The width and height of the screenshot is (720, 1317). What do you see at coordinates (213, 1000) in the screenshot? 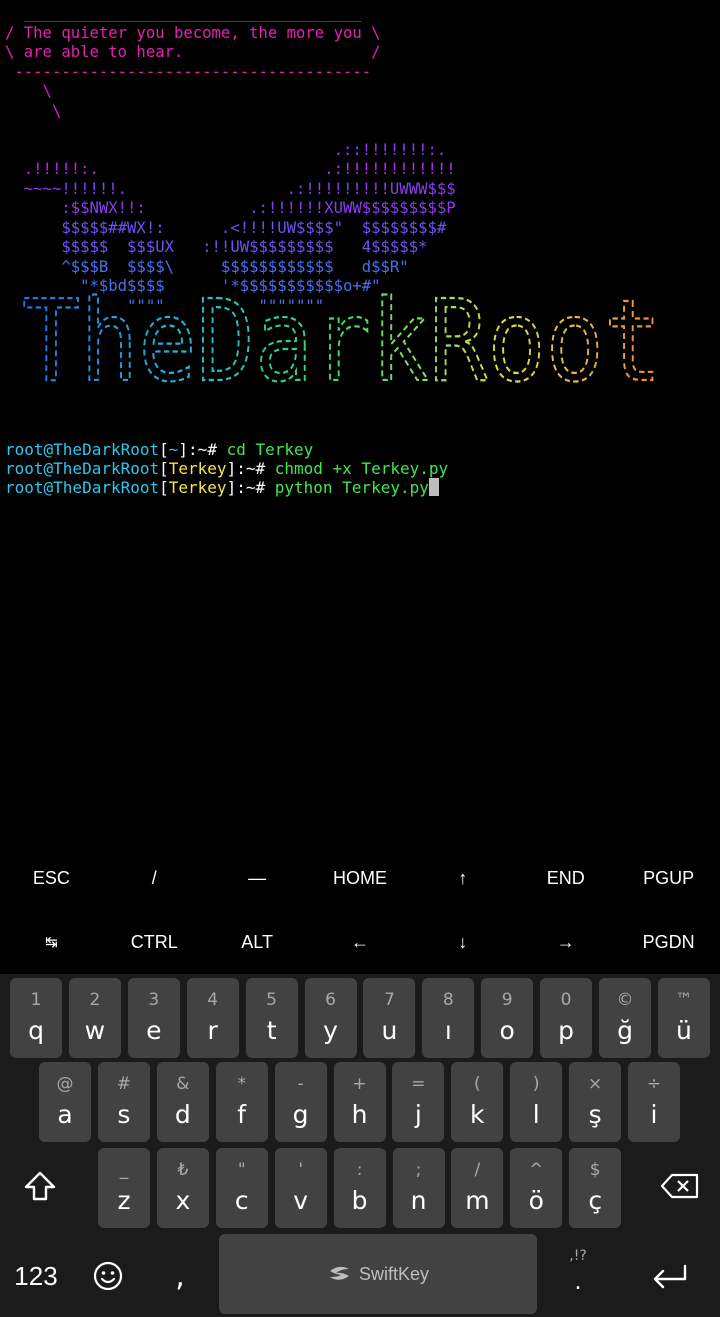
I see `key-hint: 4` at bounding box center [213, 1000].